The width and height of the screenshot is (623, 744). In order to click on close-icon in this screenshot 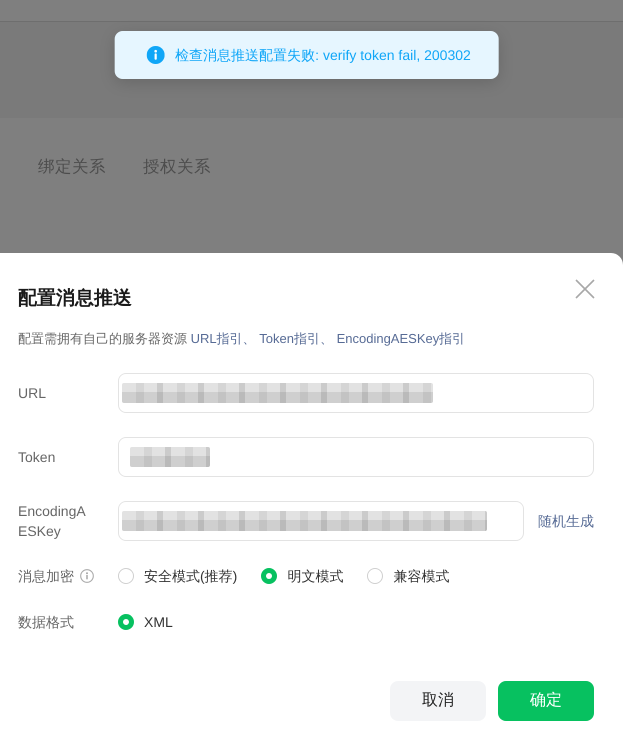, I will do `click(585, 289)`.